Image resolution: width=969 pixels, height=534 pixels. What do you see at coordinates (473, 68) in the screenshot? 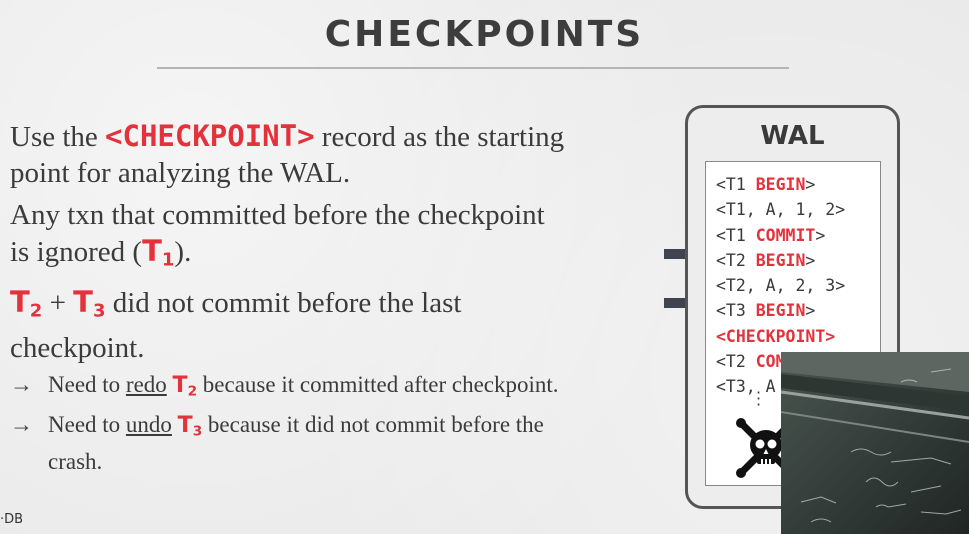
I see `title-divider` at bounding box center [473, 68].